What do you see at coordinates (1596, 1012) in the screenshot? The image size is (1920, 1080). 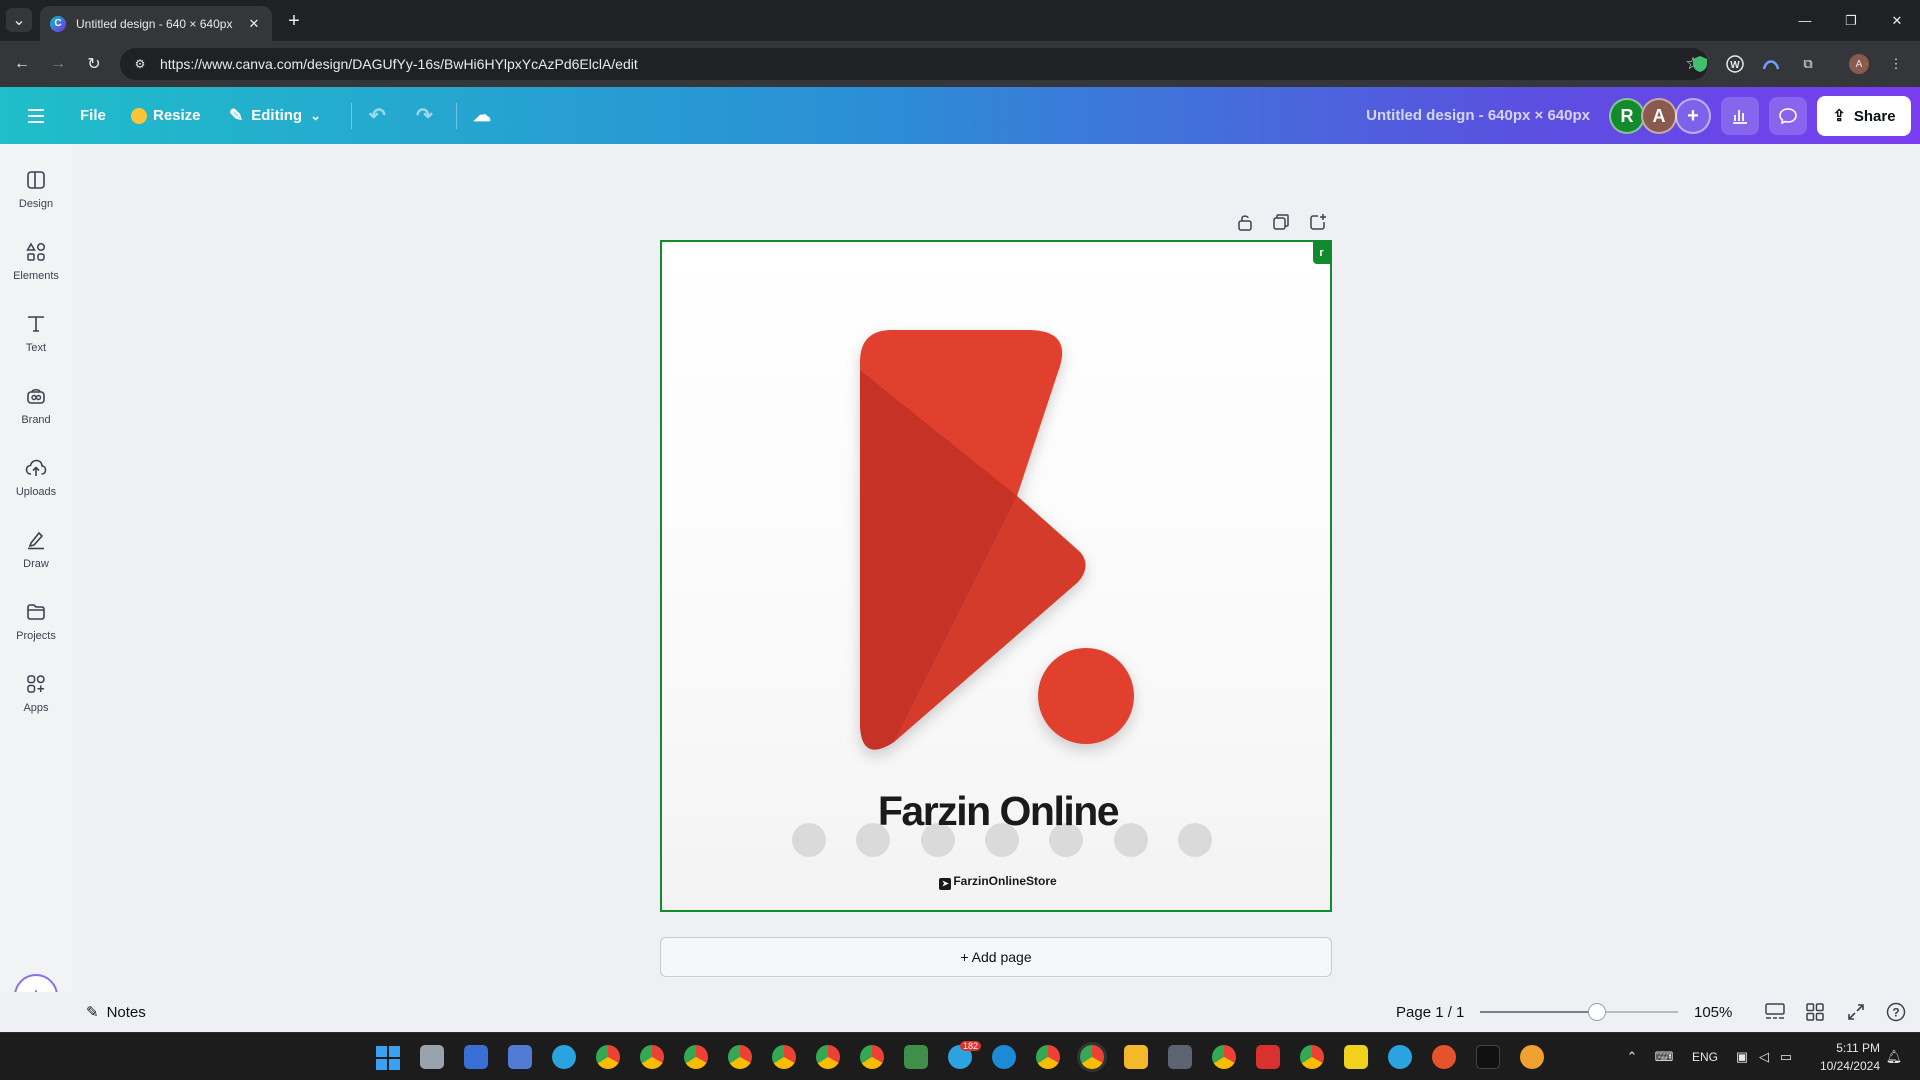 I see `zoom-slider-thumb` at bounding box center [1596, 1012].